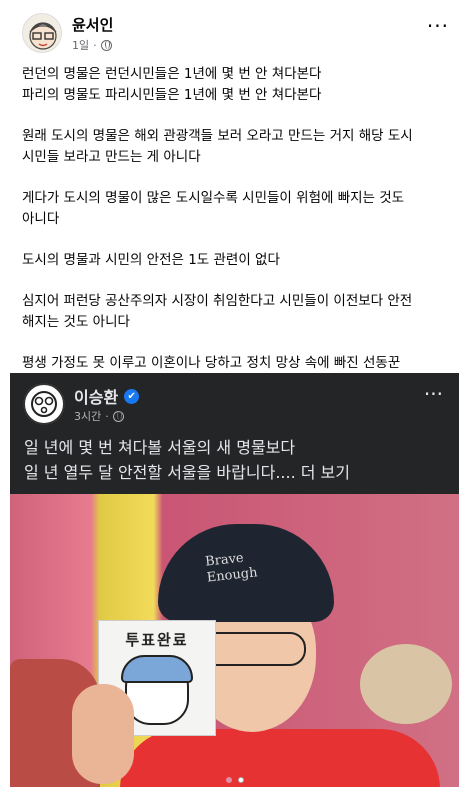  I want to click on post-time: 1일, so click(80, 45).